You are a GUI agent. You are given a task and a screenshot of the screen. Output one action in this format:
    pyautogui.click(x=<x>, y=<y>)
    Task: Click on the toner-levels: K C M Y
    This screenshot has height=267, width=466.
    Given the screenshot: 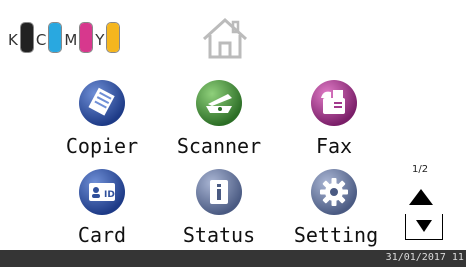 What is the action you would take?
    pyautogui.click(x=65, y=37)
    